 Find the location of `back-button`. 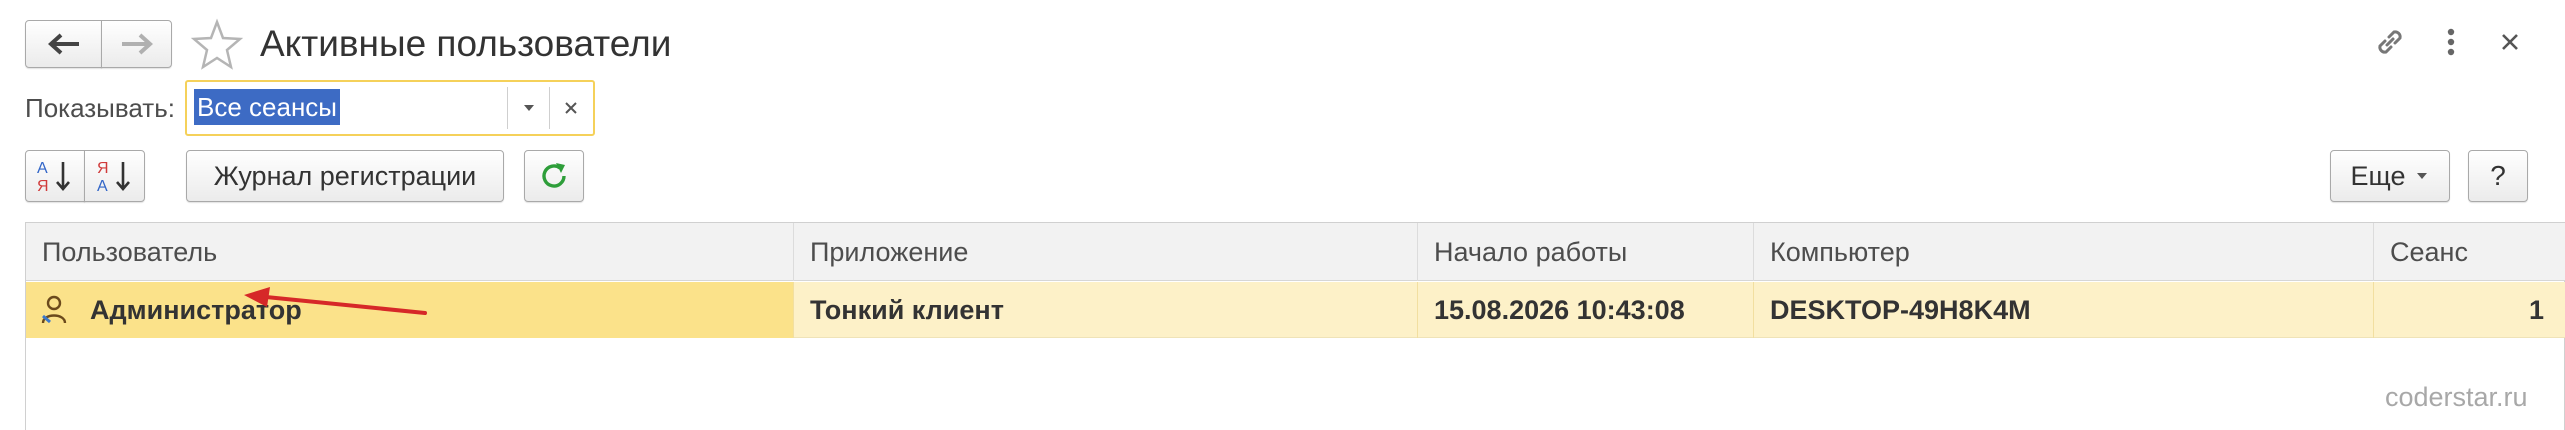

back-button is located at coordinates (63, 44).